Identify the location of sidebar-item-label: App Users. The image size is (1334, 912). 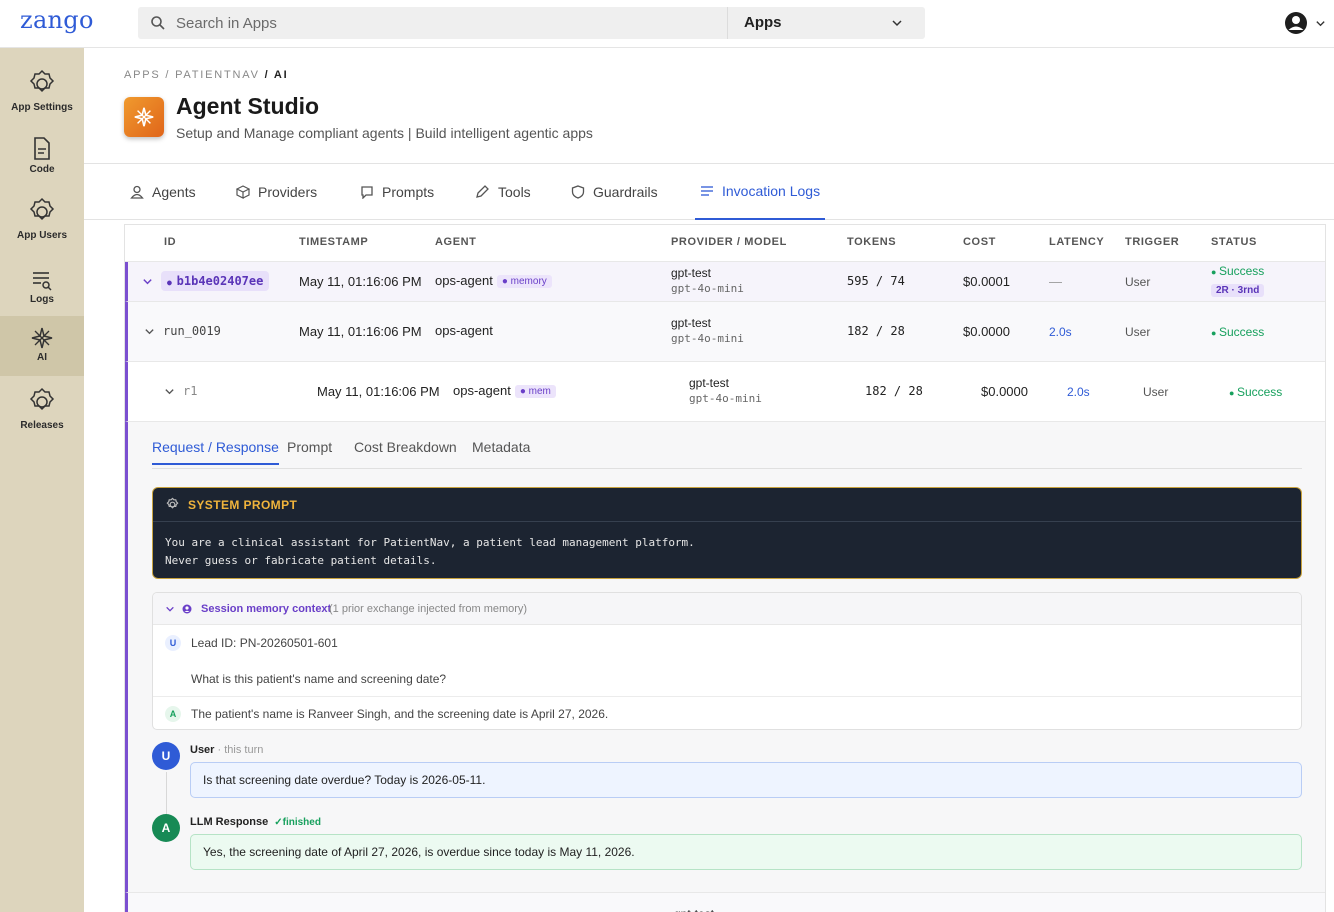
(41, 235).